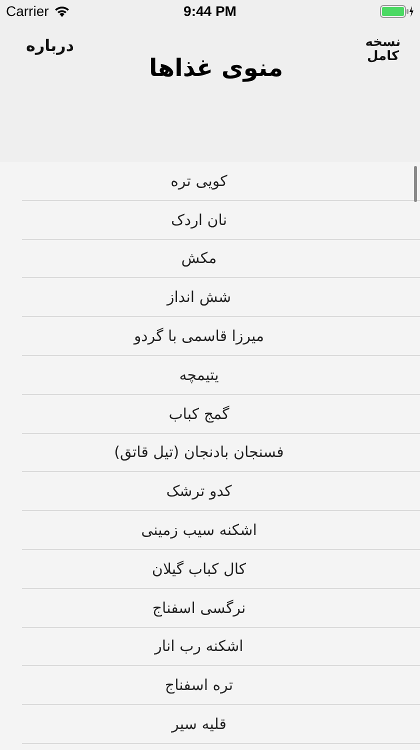  Describe the element at coordinates (199, 685) in the screenshot. I see `menu-item: تره اسفناج` at that location.